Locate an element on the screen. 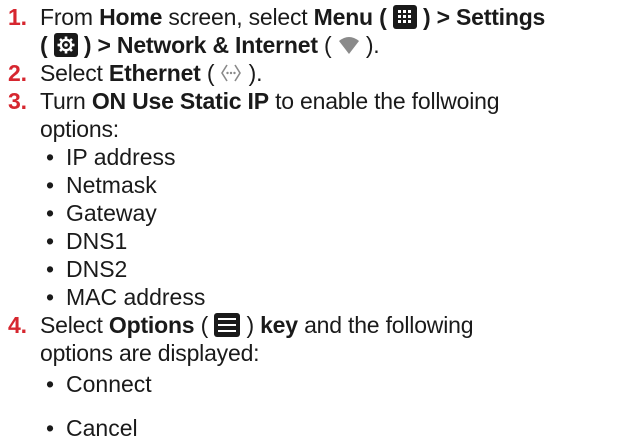  menu-grid-icon is located at coordinates (404, 17).